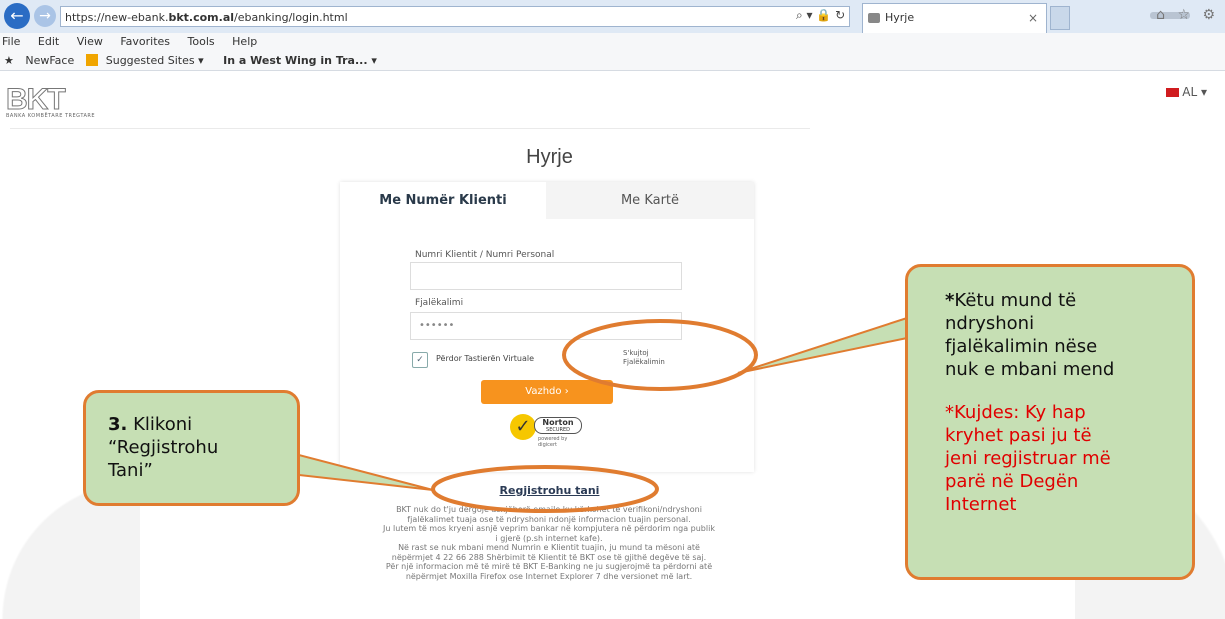  I want to click on callout-text-1: Këtu mund të, so click(1015, 300).